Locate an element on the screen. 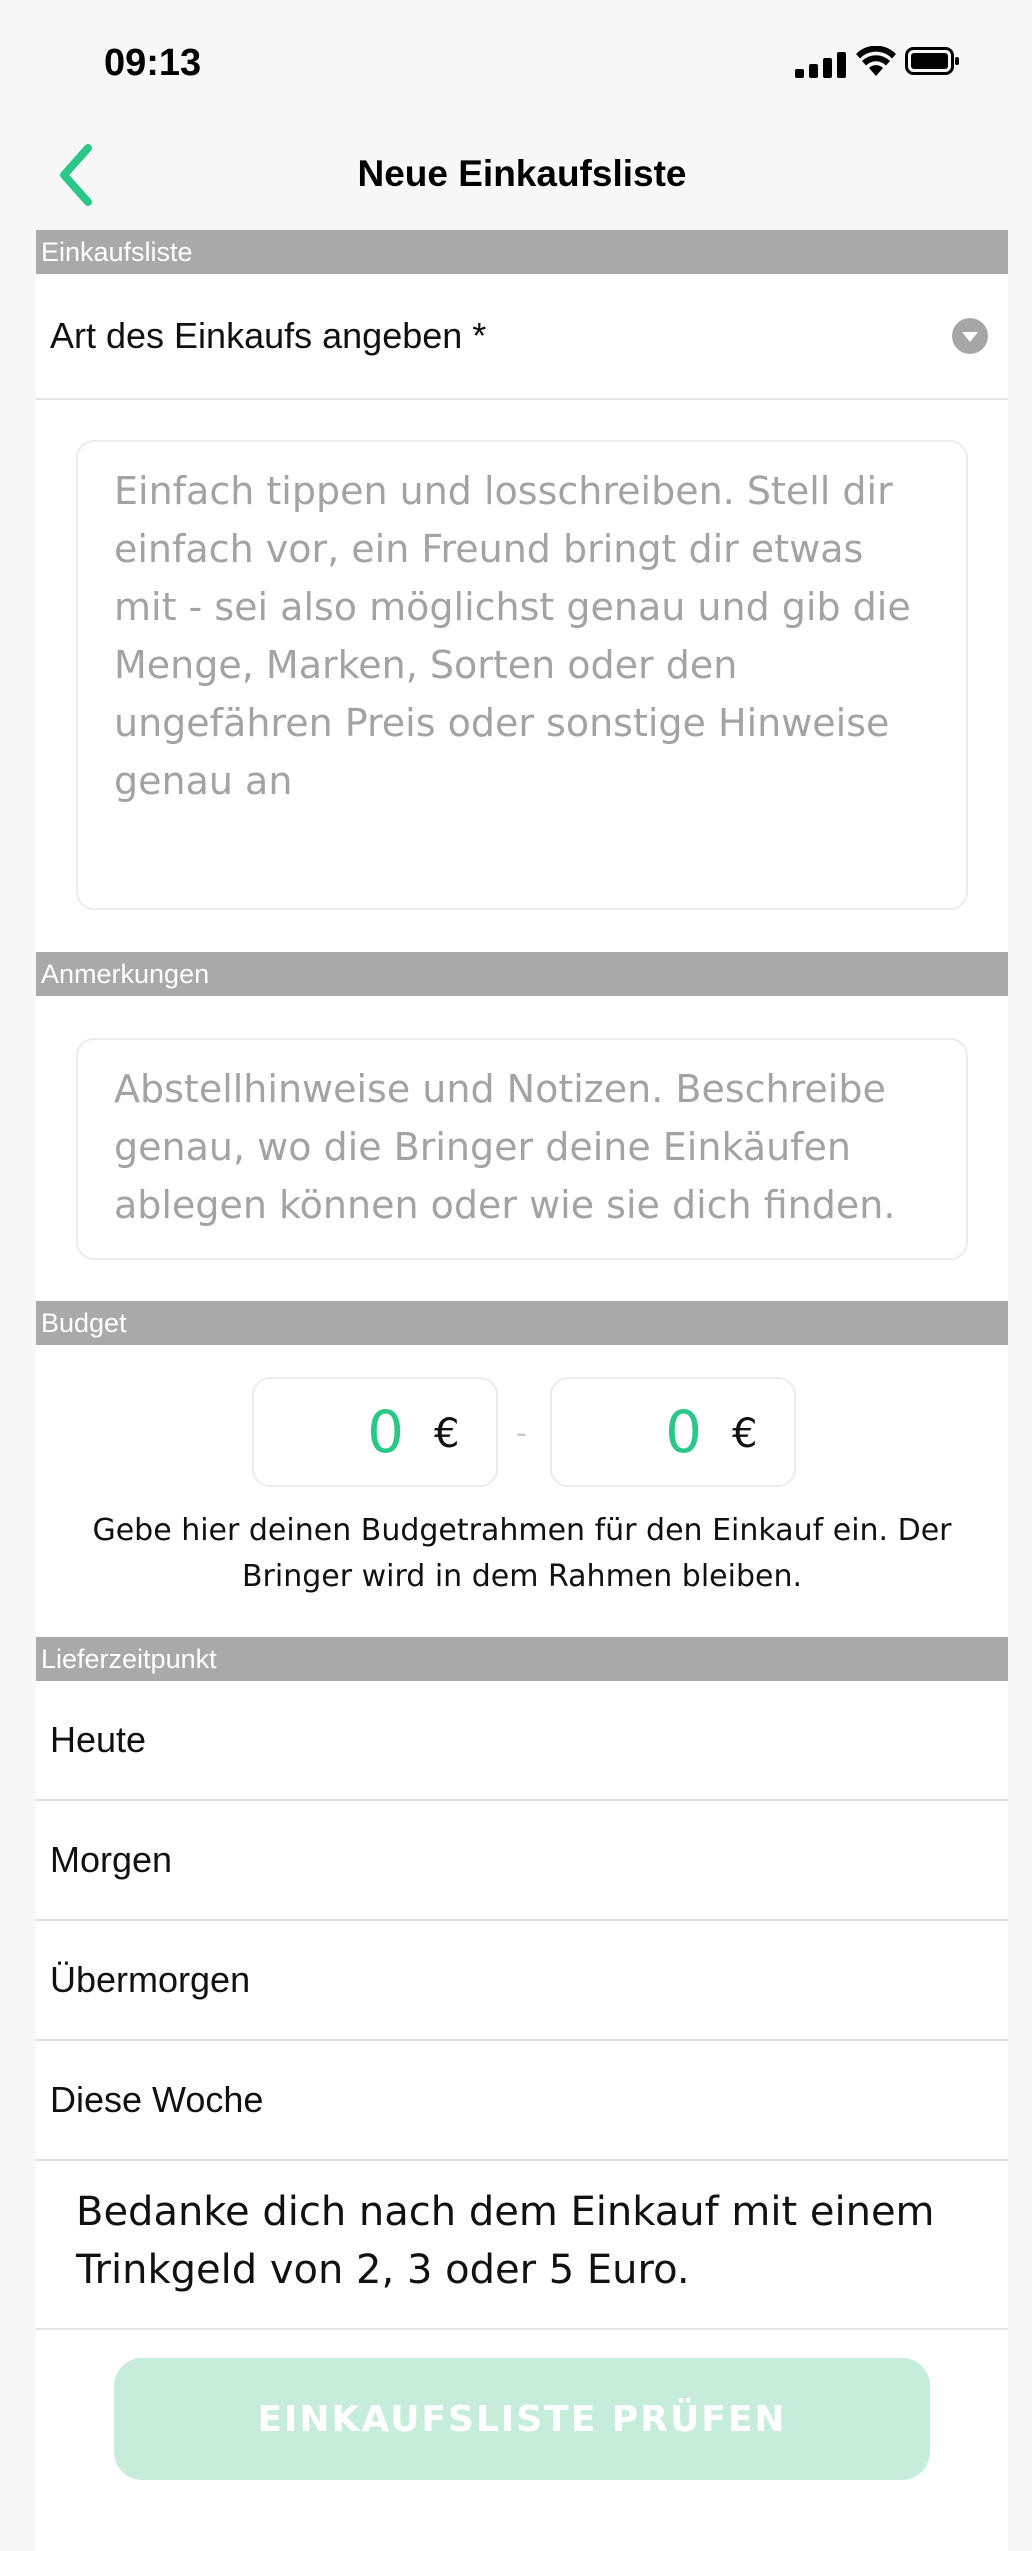  delivery-option-this-week: Diese Woche is located at coordinates (522, 2101).